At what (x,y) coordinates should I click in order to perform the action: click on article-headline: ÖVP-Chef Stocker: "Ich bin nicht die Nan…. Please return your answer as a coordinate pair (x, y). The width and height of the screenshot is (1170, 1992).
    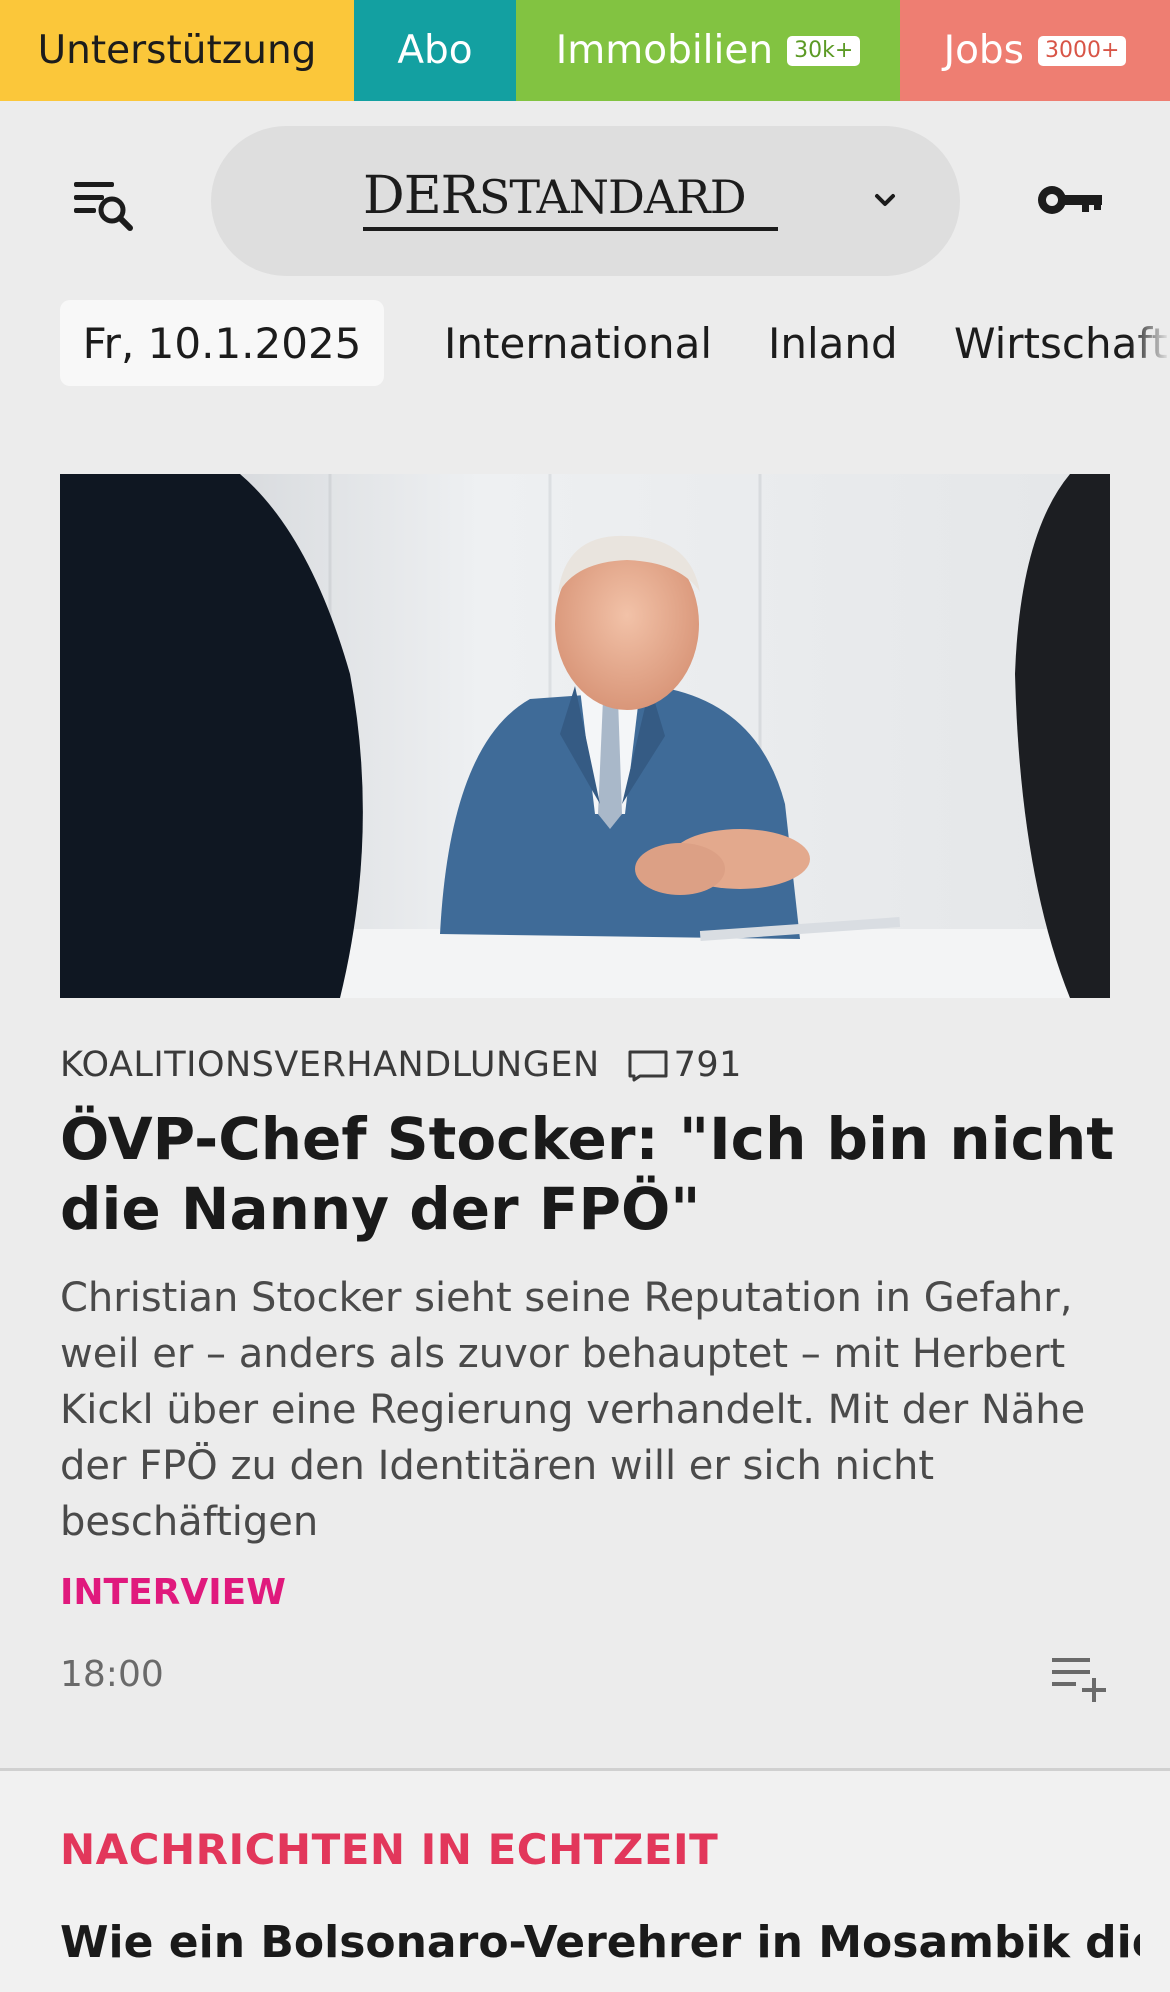
    Looking at the image, I should click on (590, 1174).